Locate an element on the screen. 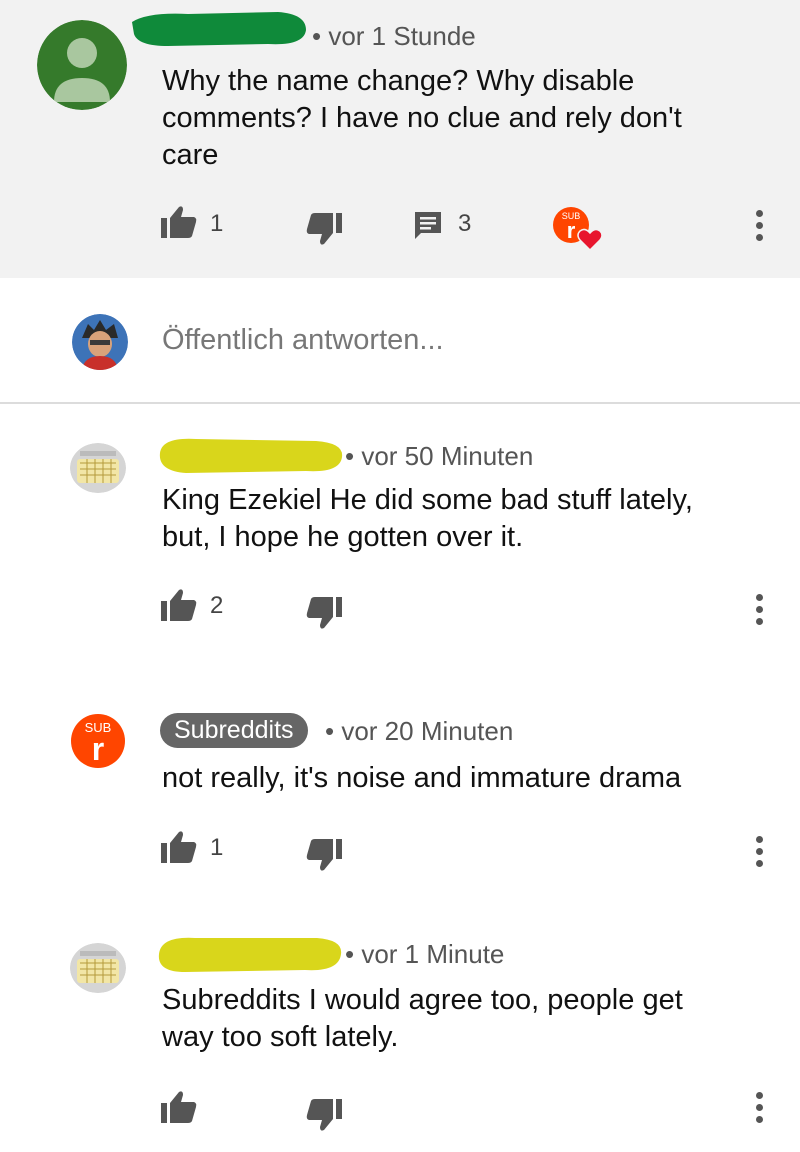 The image size is (800, 1152). user-avatar is located at coordinates (100, 342).